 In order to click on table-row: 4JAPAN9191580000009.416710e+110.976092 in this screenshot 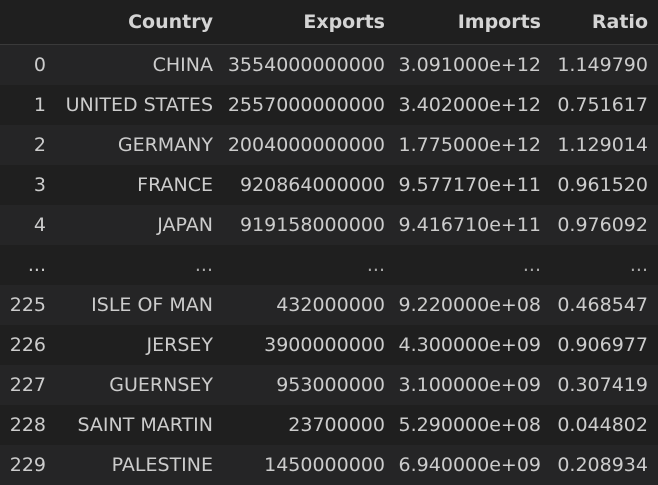, I will do `click(329, 225)`.